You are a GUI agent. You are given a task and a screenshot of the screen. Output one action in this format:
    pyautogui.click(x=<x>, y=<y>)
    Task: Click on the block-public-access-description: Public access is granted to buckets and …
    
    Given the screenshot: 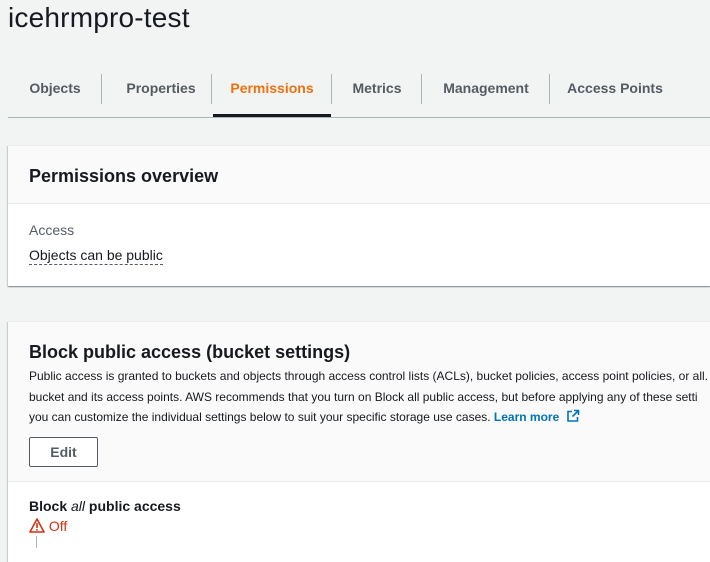 What is the action you would take?
    pyautogui.click(x=368, y=398)
    